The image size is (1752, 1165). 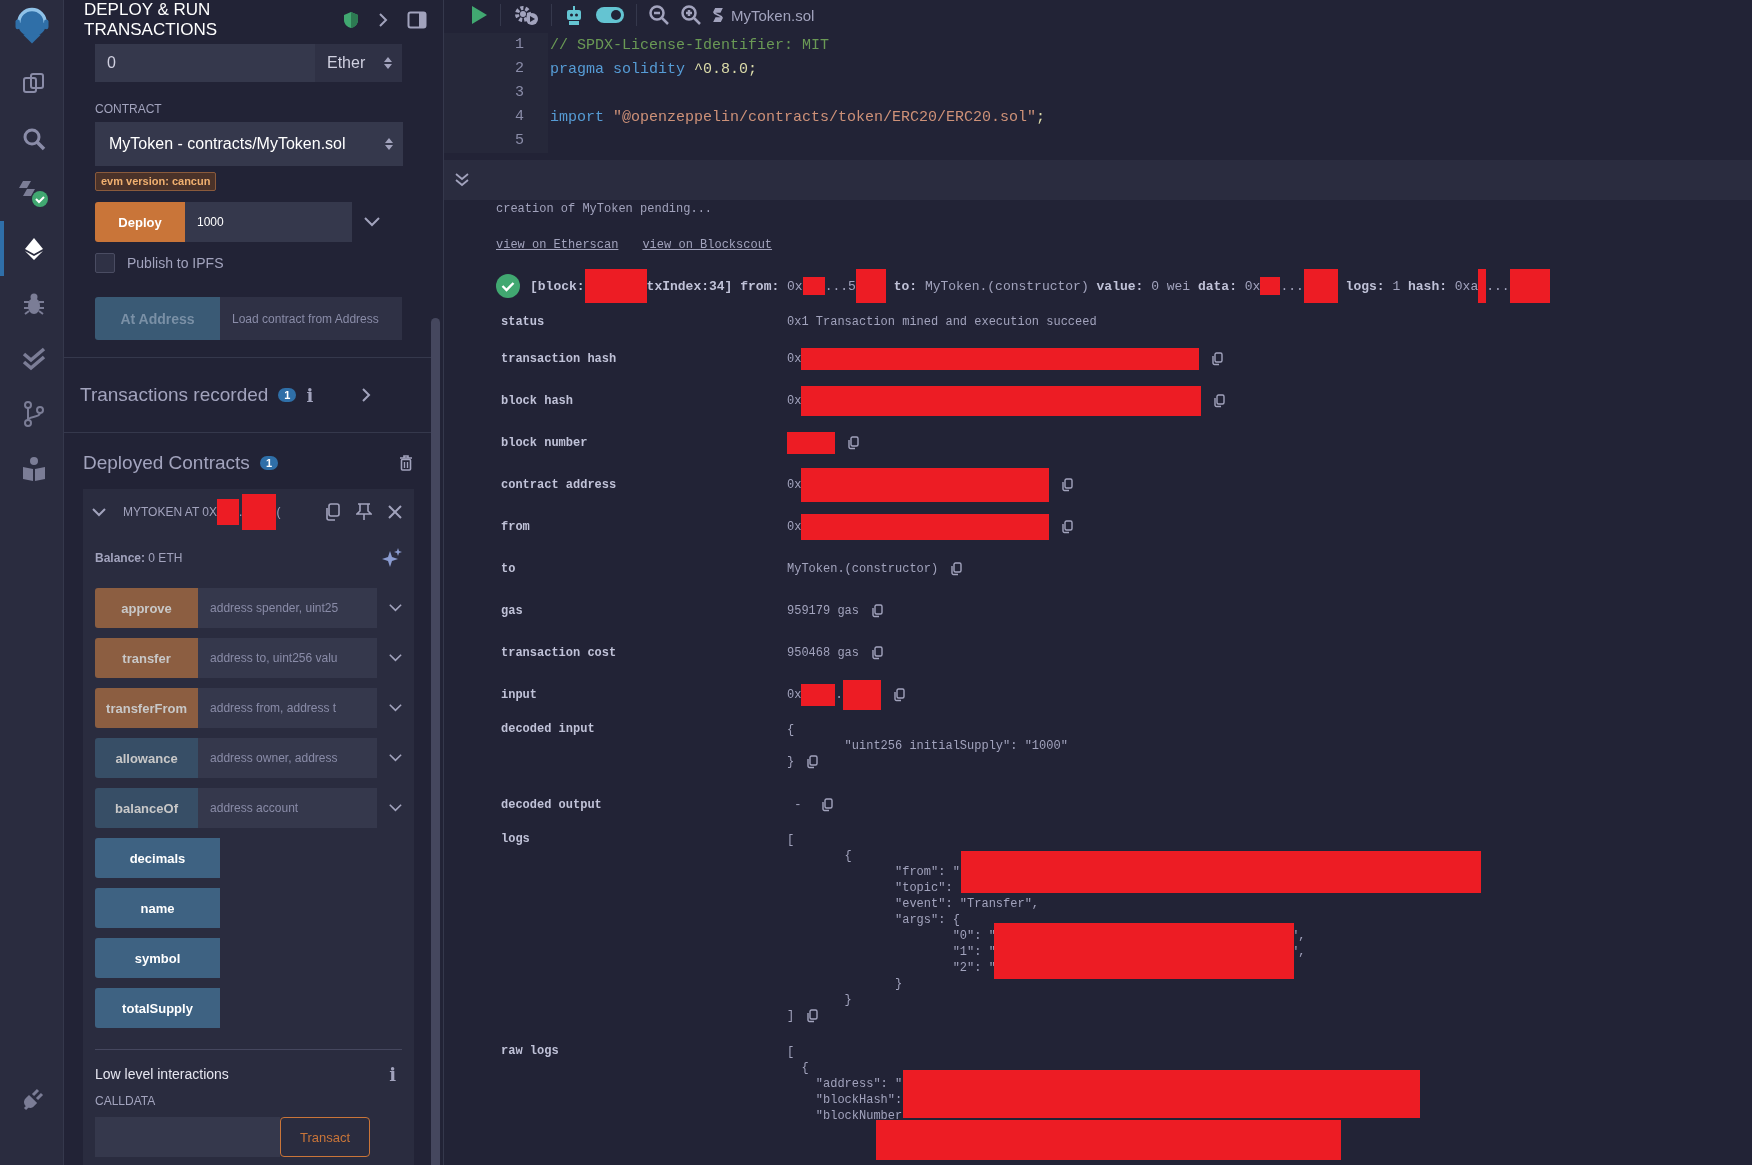 I want to click on robot-icon, so click(x=574, y=15).